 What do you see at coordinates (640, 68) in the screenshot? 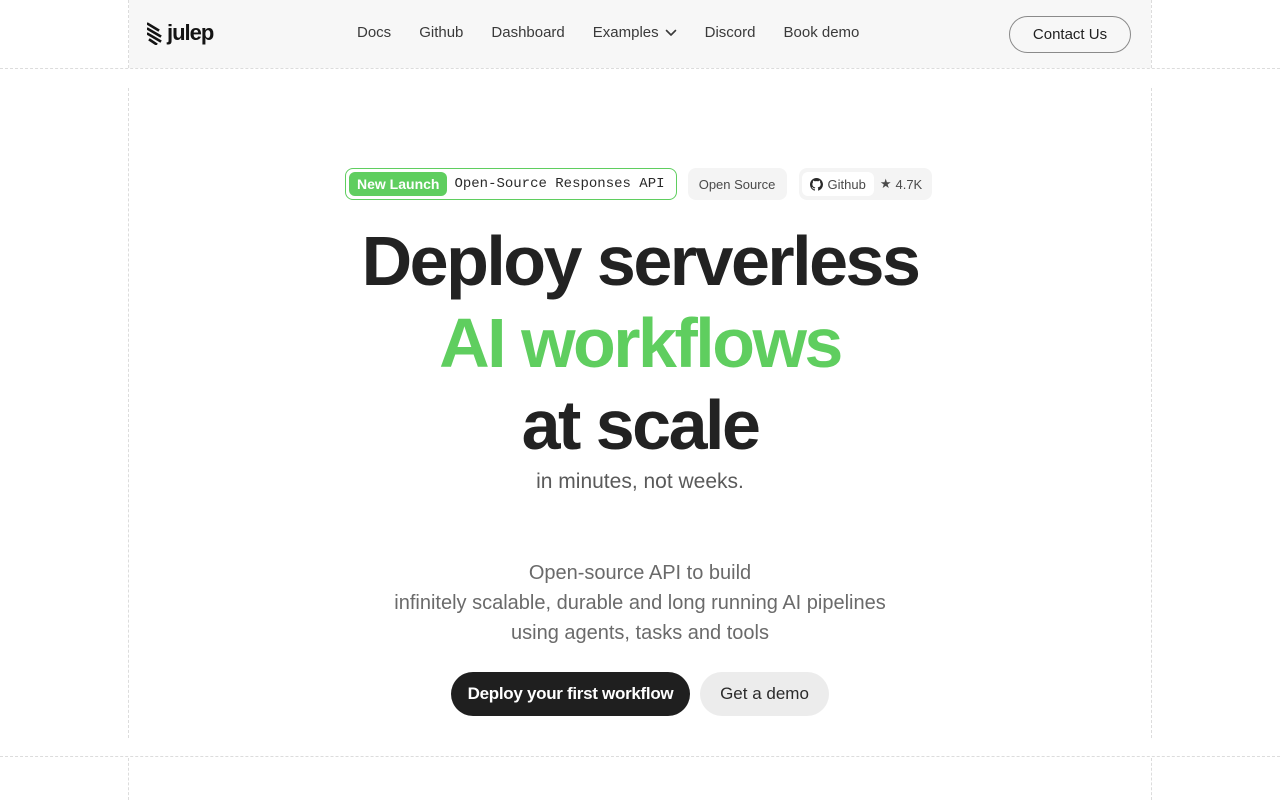
I see `divider-top` at bounding box center [640, 68].